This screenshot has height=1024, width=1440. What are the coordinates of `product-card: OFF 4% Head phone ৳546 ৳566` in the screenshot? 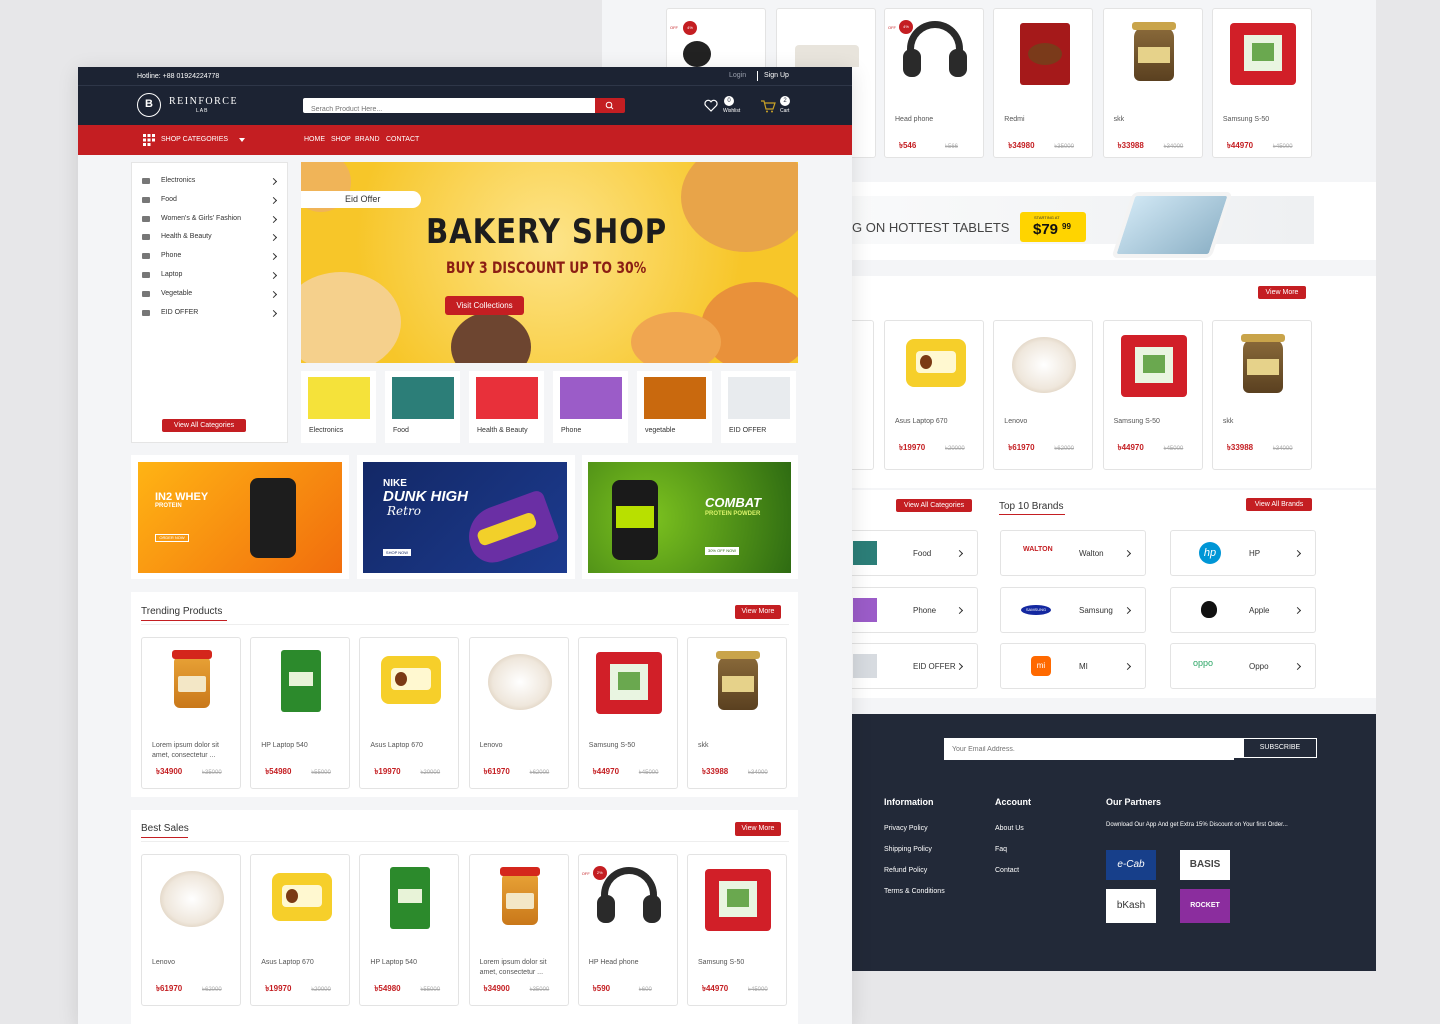 It's located at (934, 83).